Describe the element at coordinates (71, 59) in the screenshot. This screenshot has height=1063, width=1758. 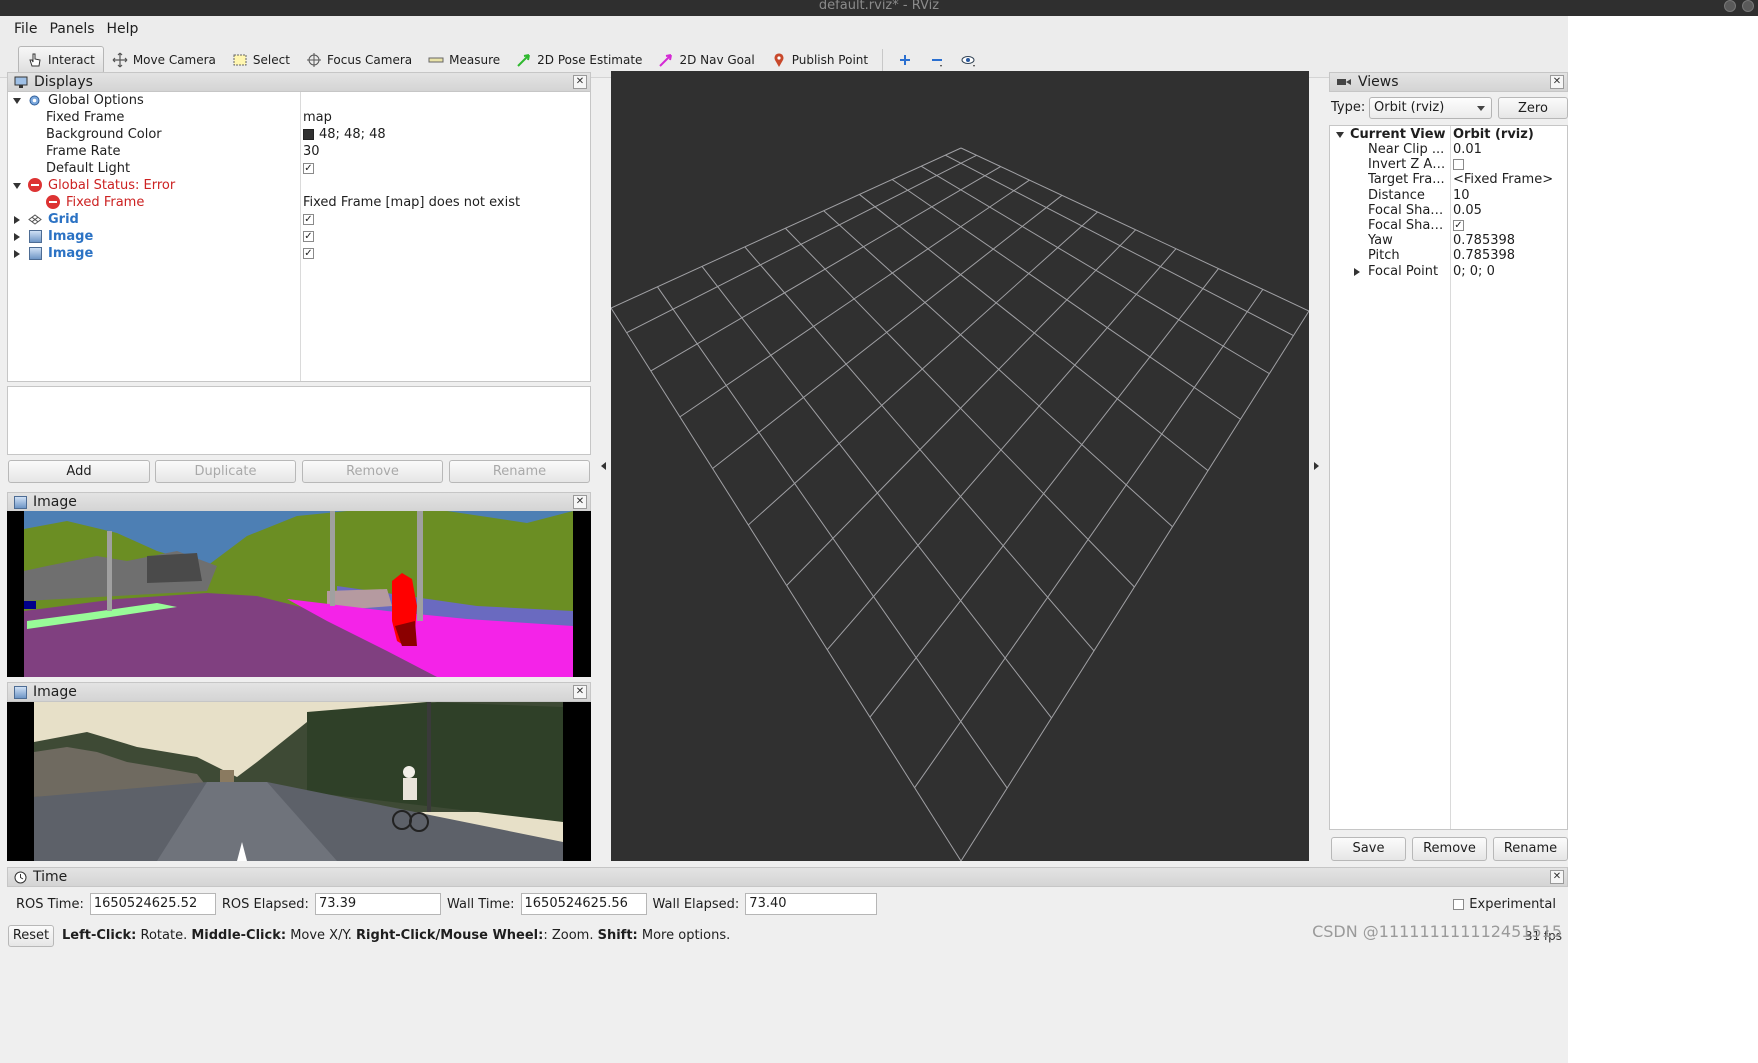
I see `interact-label: Interact` at that location.